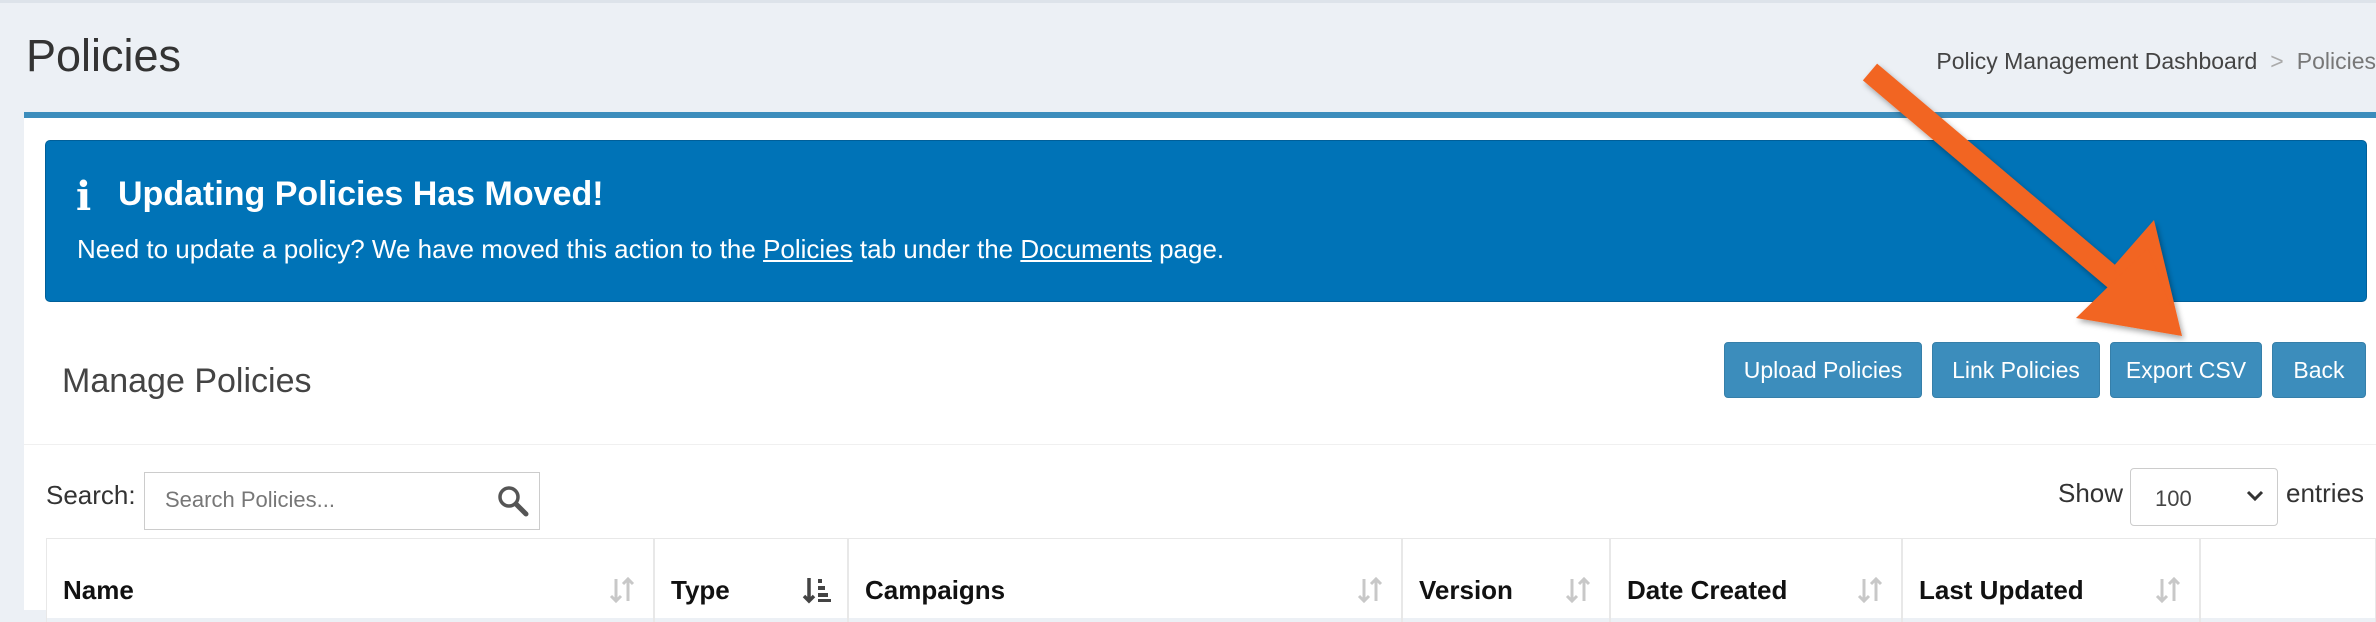 This screenshot has height=622, width=2376. What do you see at coordinates (1125, 580) in the screenshot?
I see `column-header-campaigns: Campaigns` at bounding box center [1125, 580].